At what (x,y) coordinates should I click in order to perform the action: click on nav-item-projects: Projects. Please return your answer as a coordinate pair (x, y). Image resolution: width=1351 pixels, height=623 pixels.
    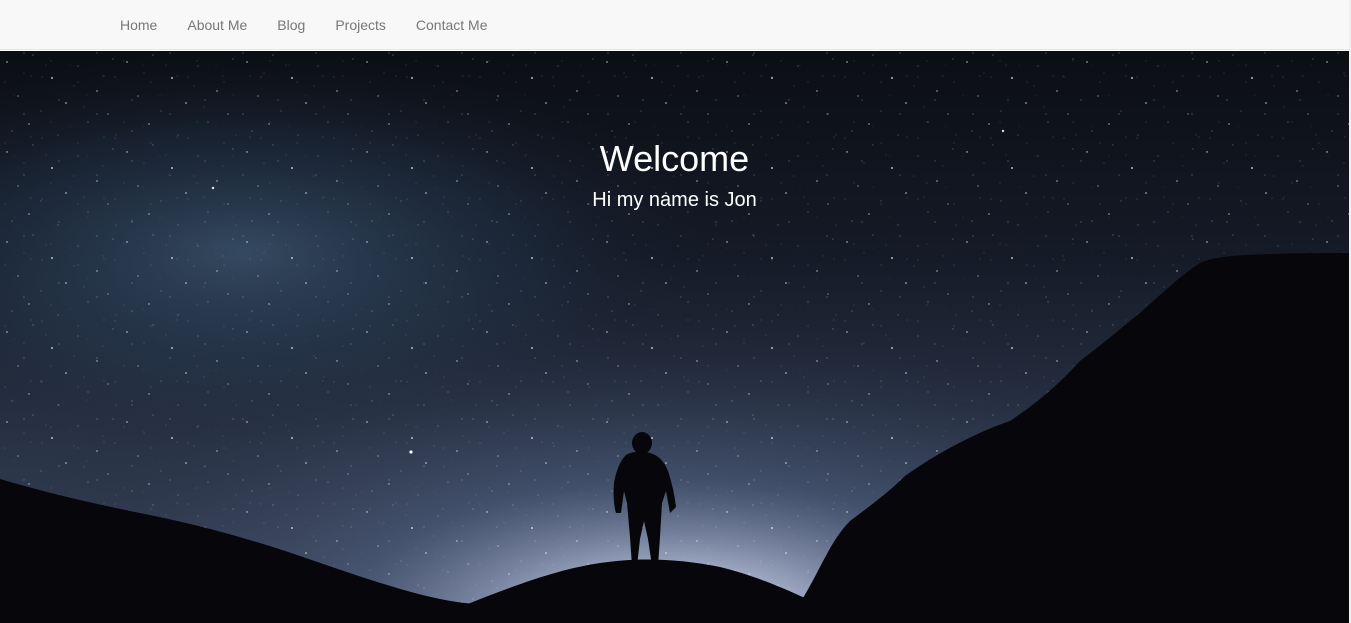
    Looking at the image, I should click on (360, 25).